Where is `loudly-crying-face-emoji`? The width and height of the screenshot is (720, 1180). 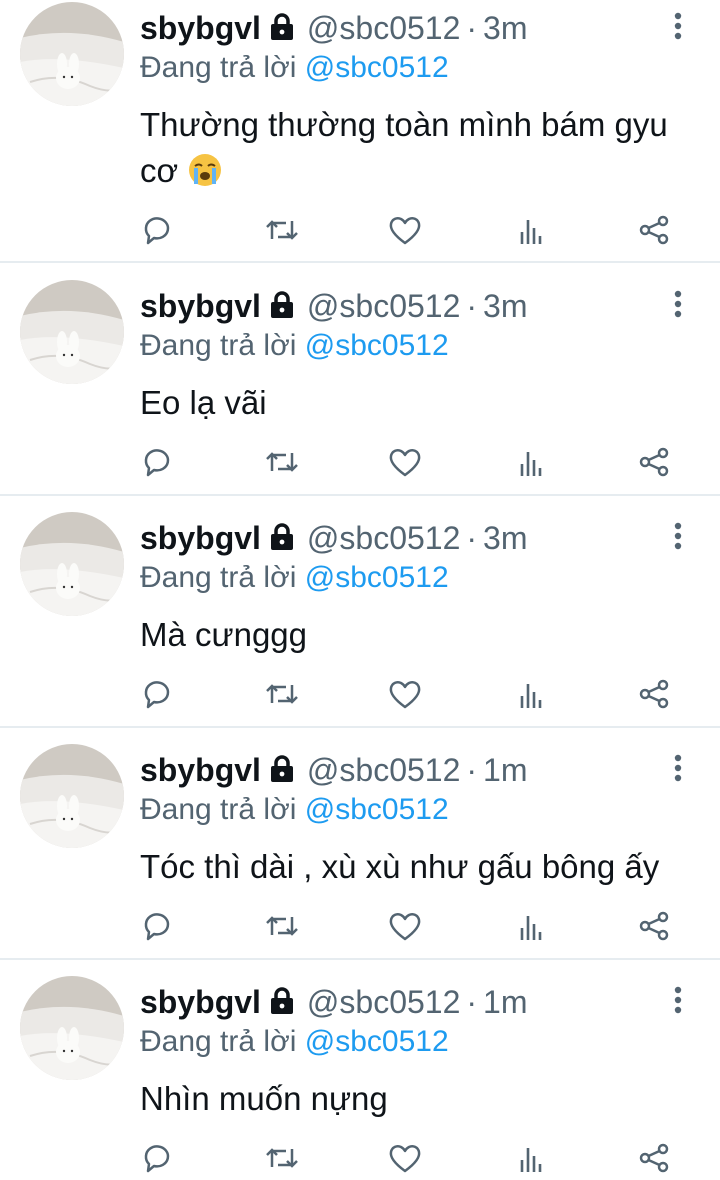
loudly-crying-face-emoji is located at coordinates (205, 176).